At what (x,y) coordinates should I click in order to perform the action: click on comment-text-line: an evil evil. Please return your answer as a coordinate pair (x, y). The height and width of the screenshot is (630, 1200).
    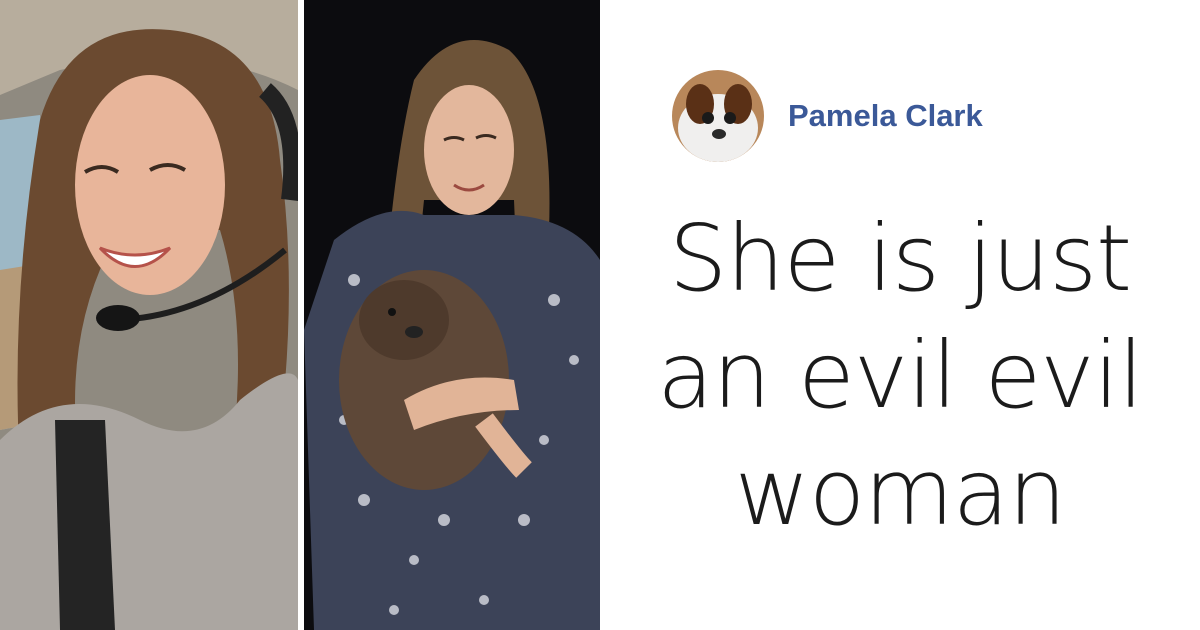
    Looking at the image, I should click on (900, 375).